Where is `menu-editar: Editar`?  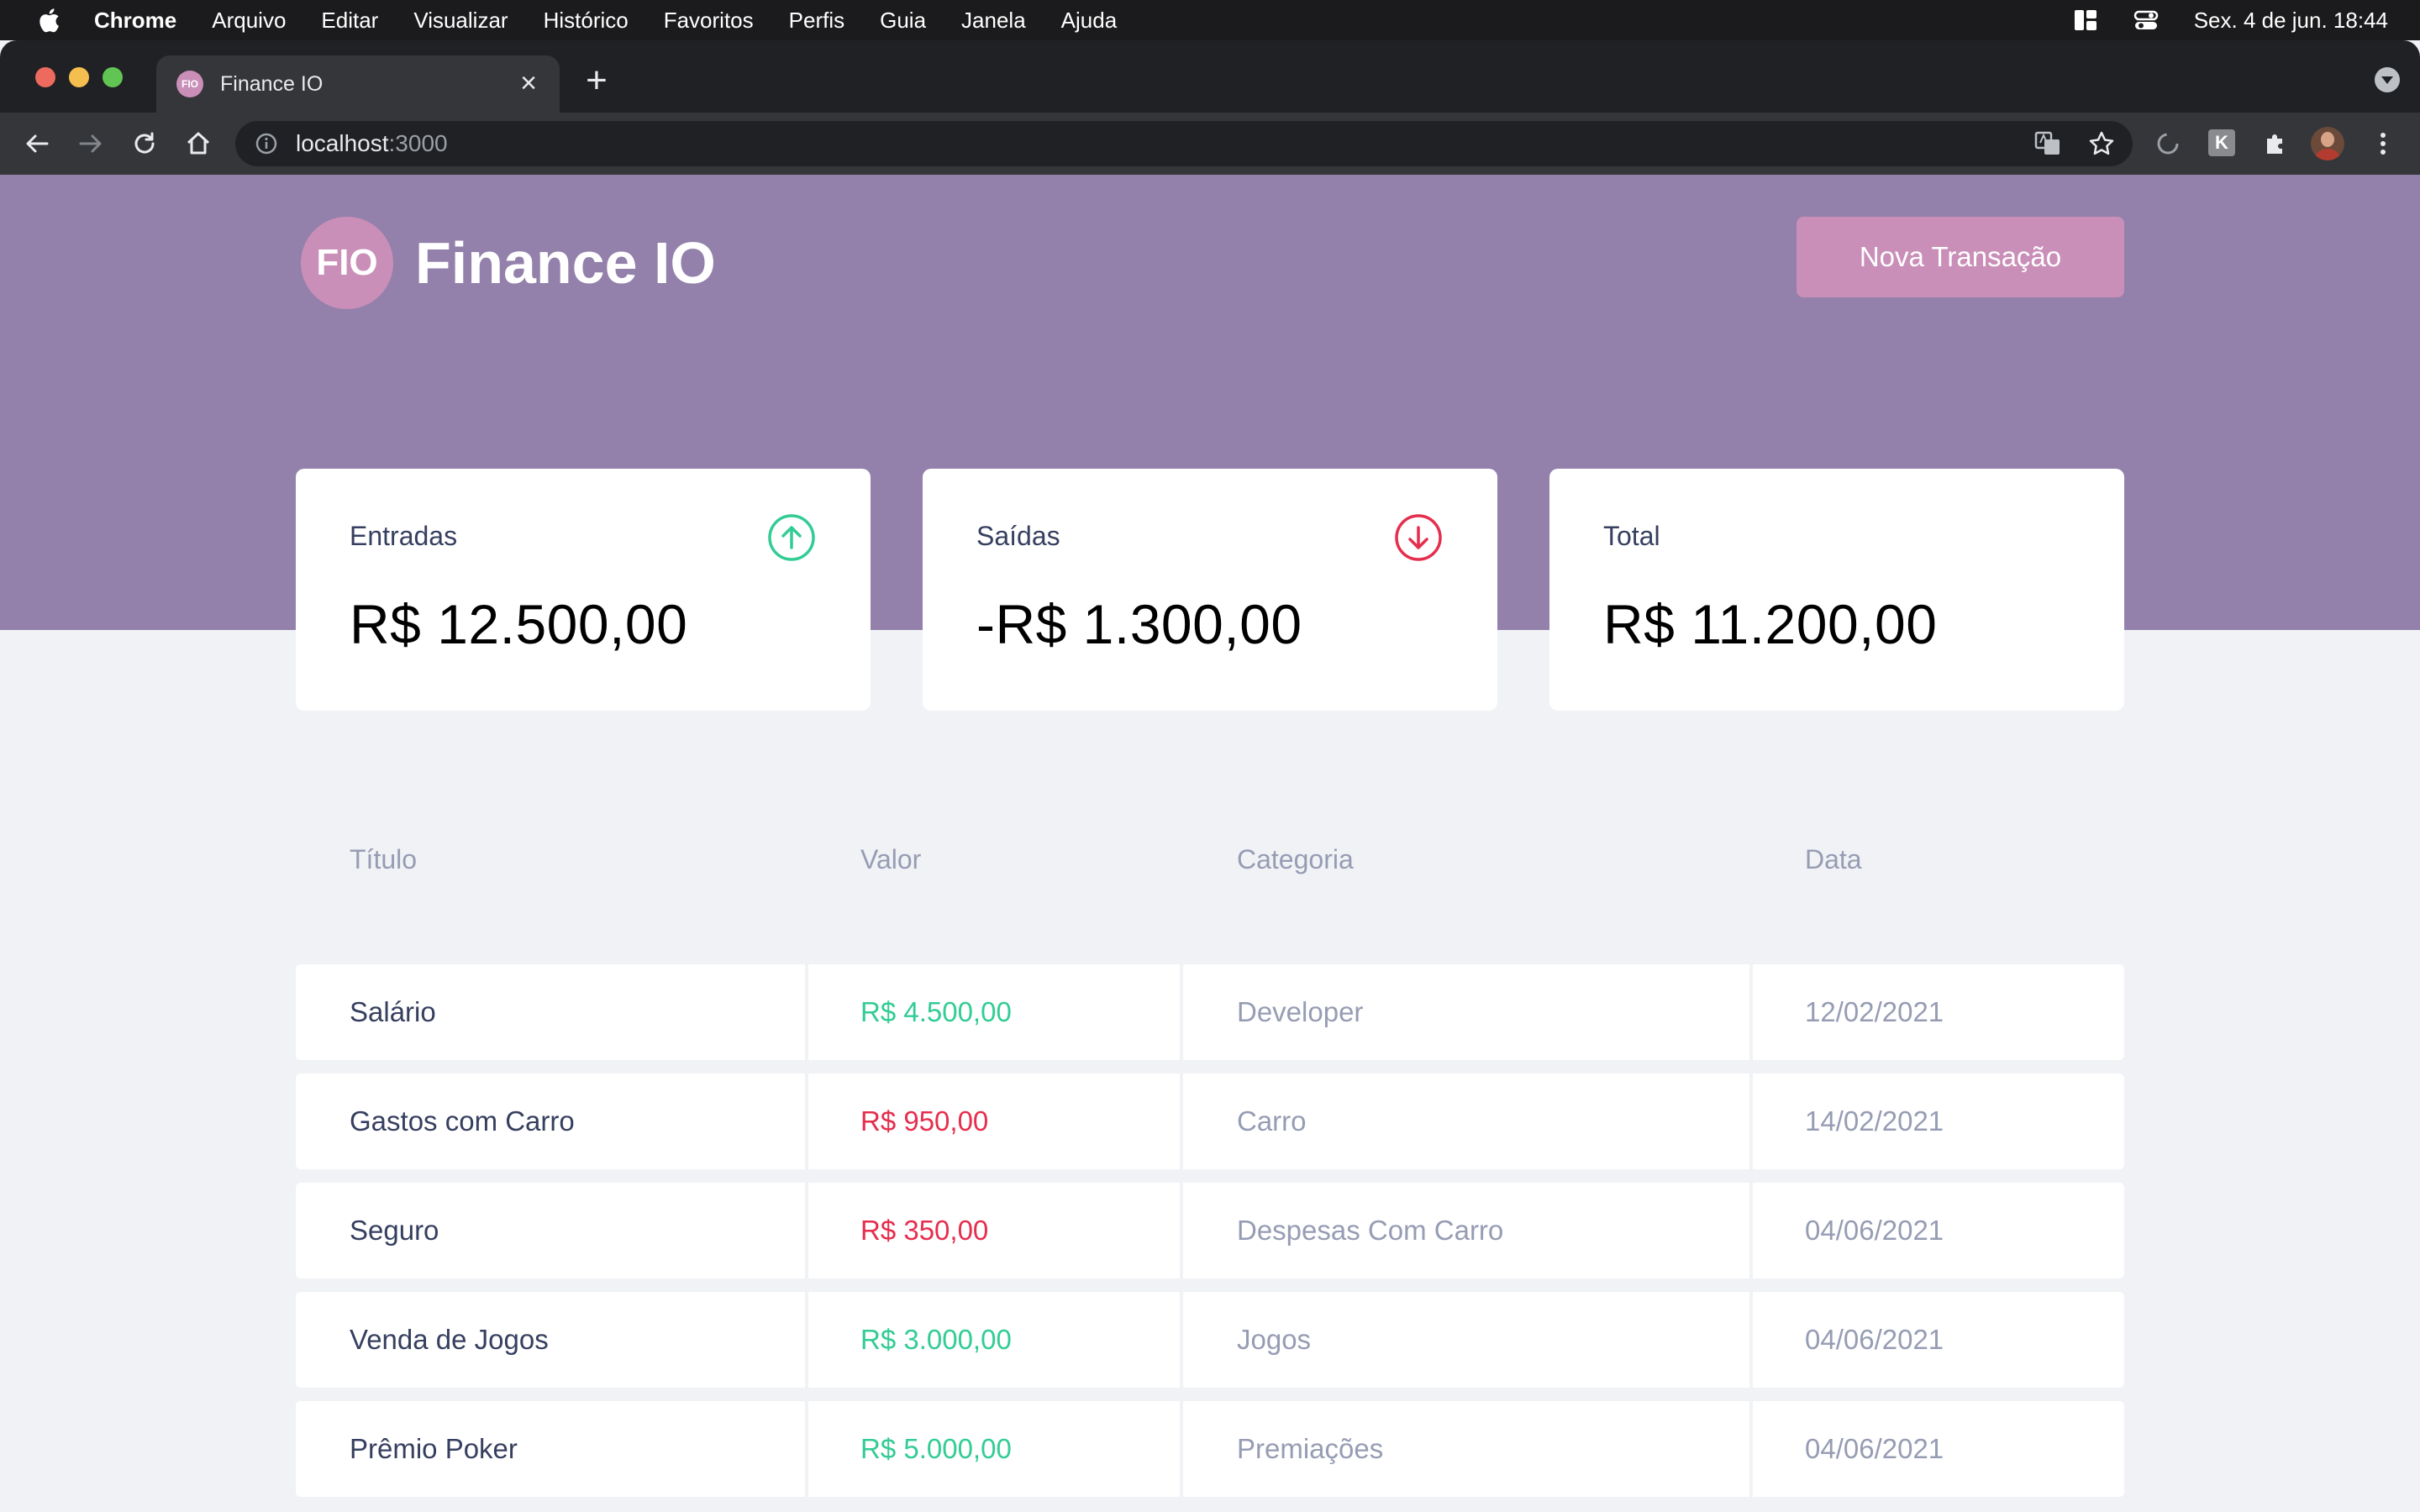
menu-editar: Editar is located at coordinates (349, 21).